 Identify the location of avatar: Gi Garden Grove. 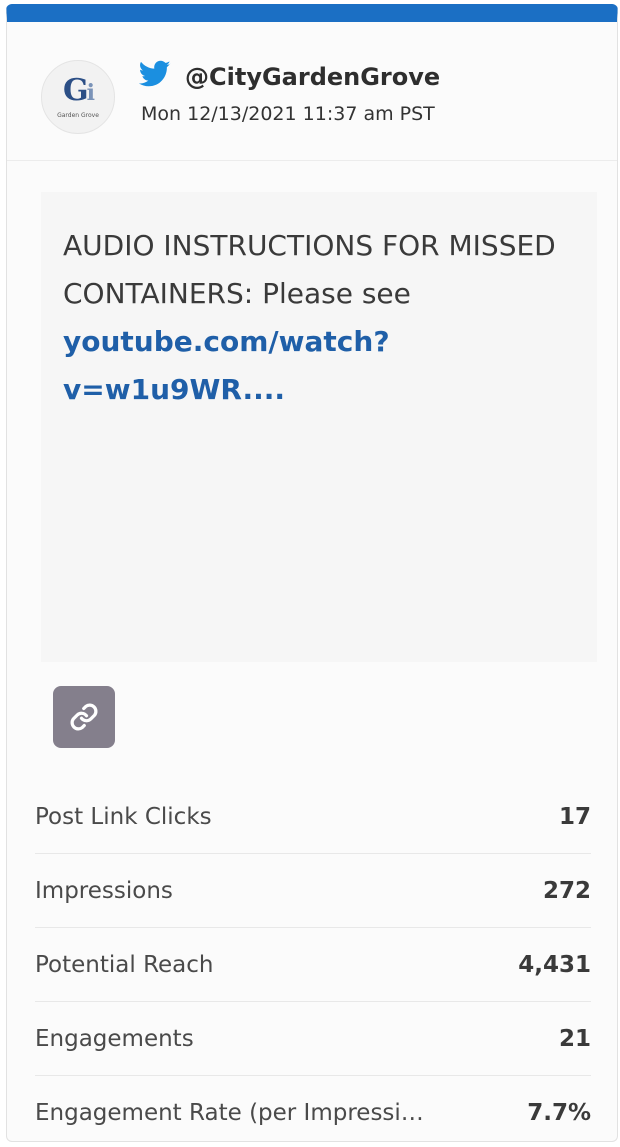
(78, 97).